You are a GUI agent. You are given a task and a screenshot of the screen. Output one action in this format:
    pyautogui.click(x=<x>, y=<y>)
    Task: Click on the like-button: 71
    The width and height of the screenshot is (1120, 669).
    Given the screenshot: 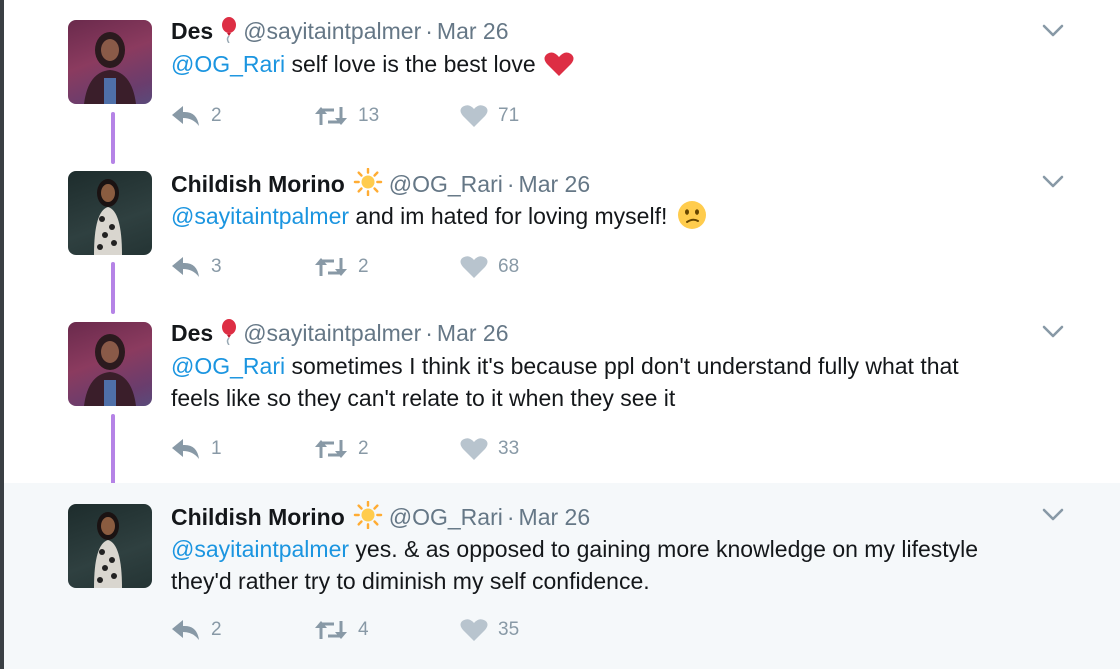 What is the action you would take?
    pyautogui.click(x=489, y=116)
    